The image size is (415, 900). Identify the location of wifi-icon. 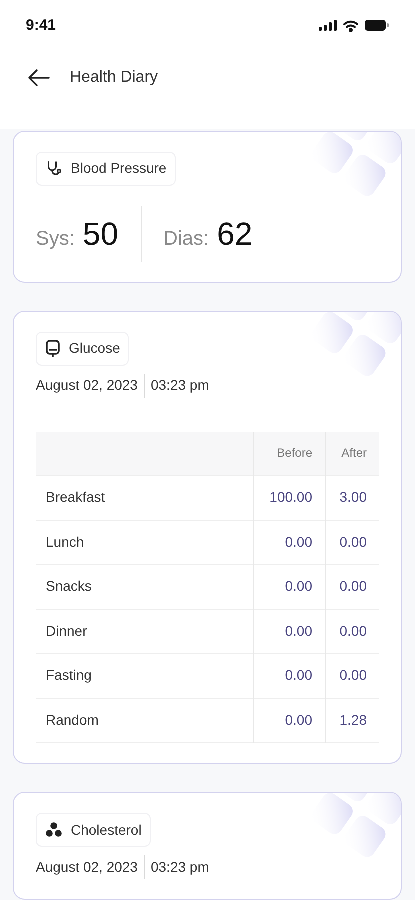
(351, 26).